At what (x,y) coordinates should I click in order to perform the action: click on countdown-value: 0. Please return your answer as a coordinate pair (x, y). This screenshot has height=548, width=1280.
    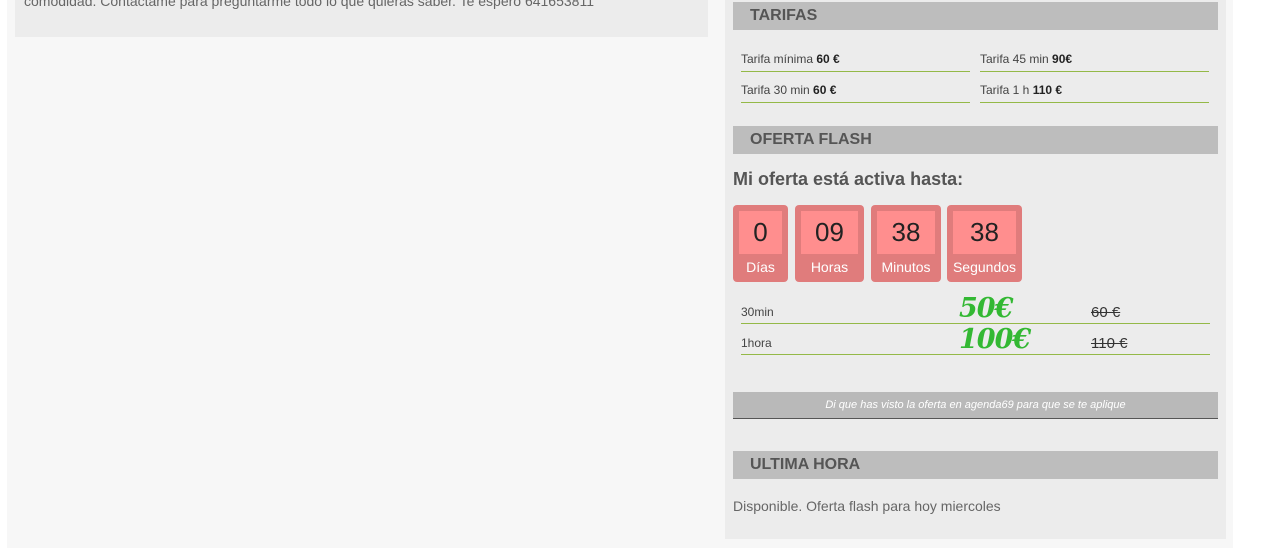
    Looking at the image, I should click on (760, 232).